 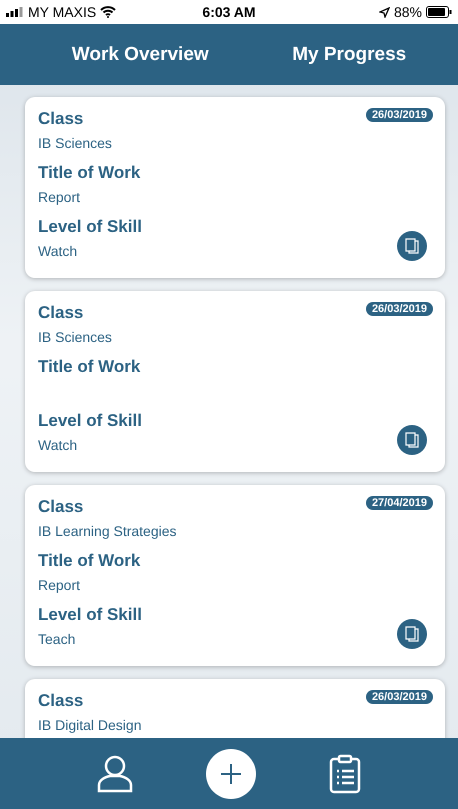 I want to click on add-button, so click(x=231, y=773).